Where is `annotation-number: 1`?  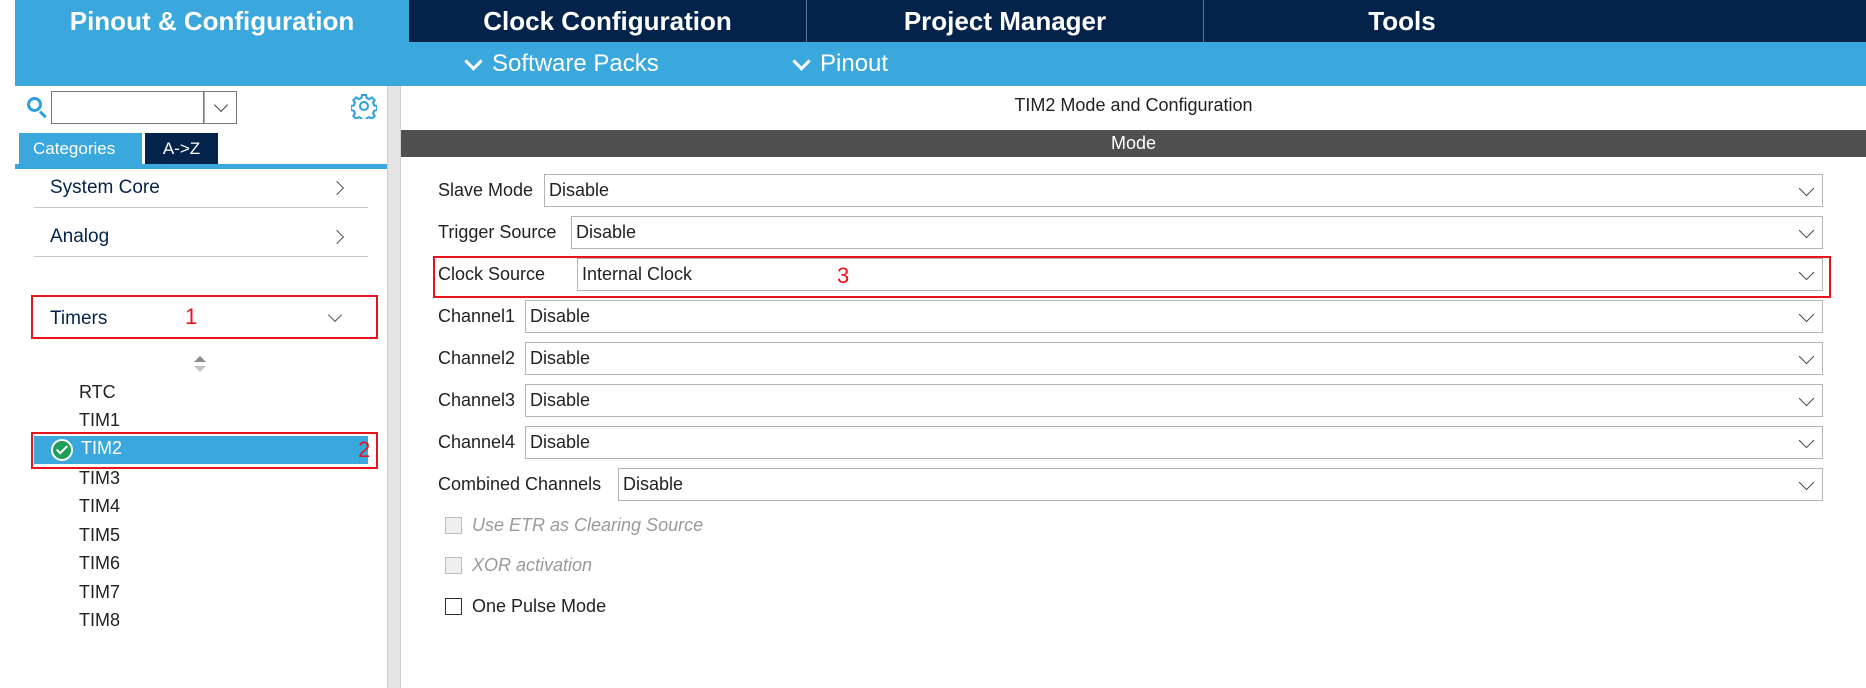 annotation-number: 1 is located at coordinates (191, 316).